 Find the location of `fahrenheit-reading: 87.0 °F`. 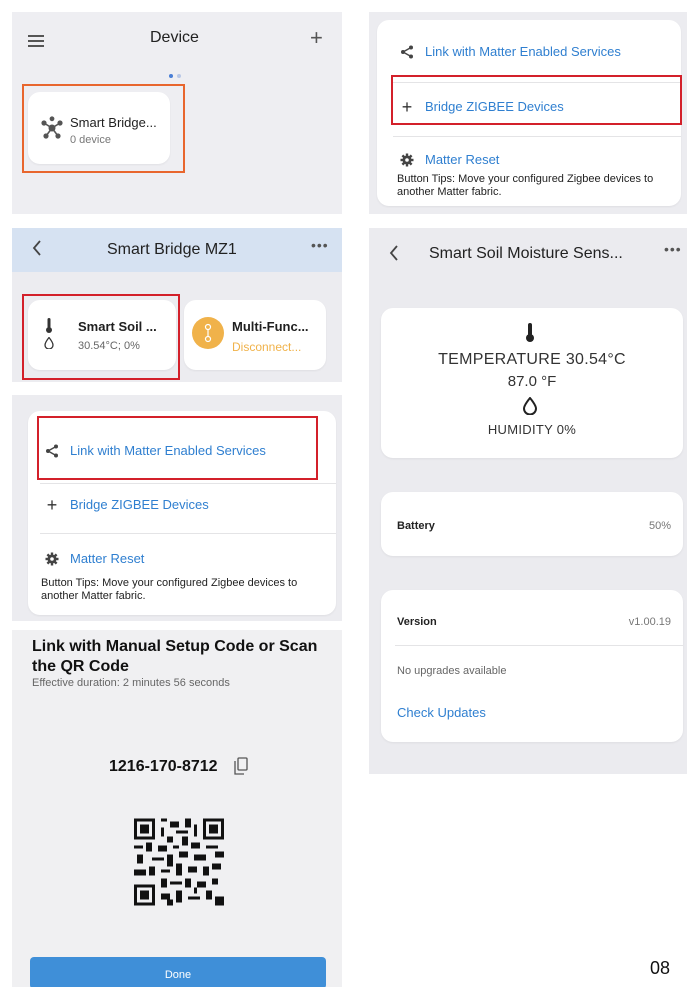

fahrenheit-reading: 87.0 °F is located at coordinates (532, 381).